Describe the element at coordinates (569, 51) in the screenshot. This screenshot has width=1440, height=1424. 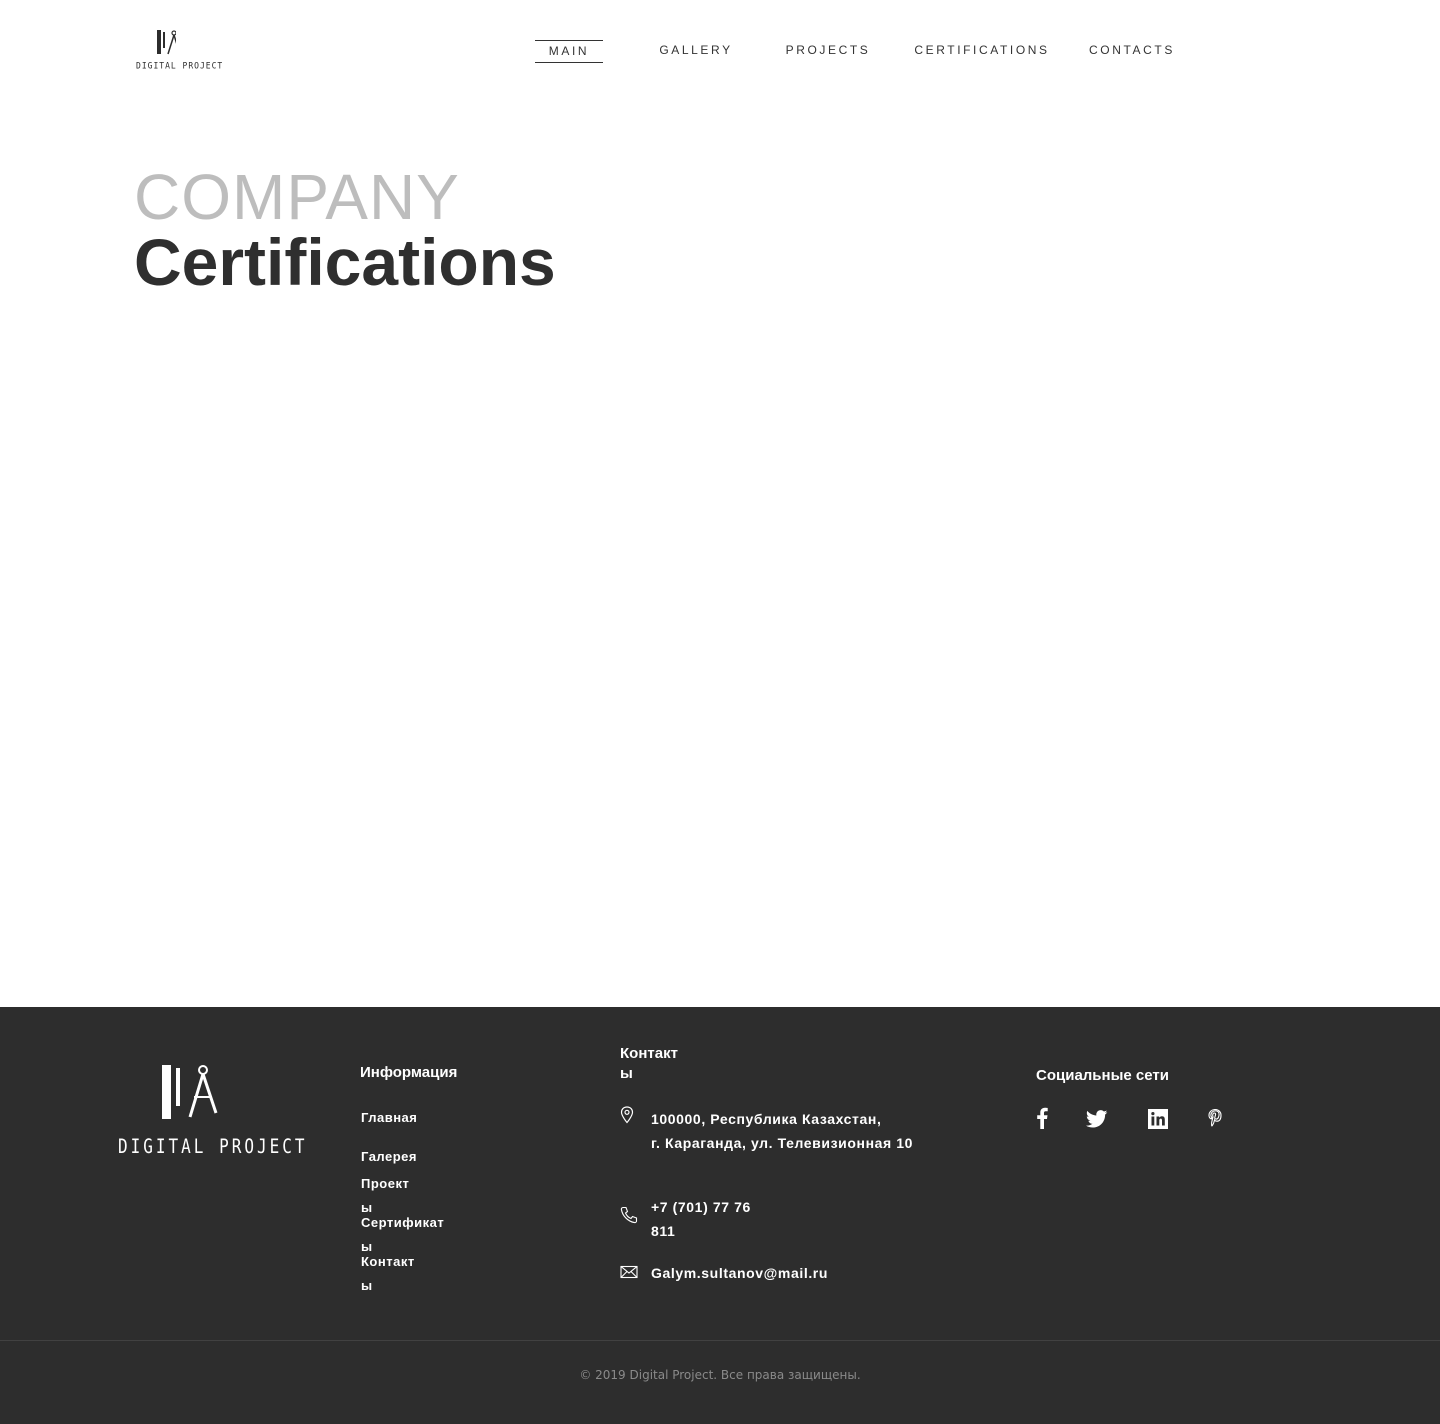
I see `nav-item-main: MAIN` at that location.